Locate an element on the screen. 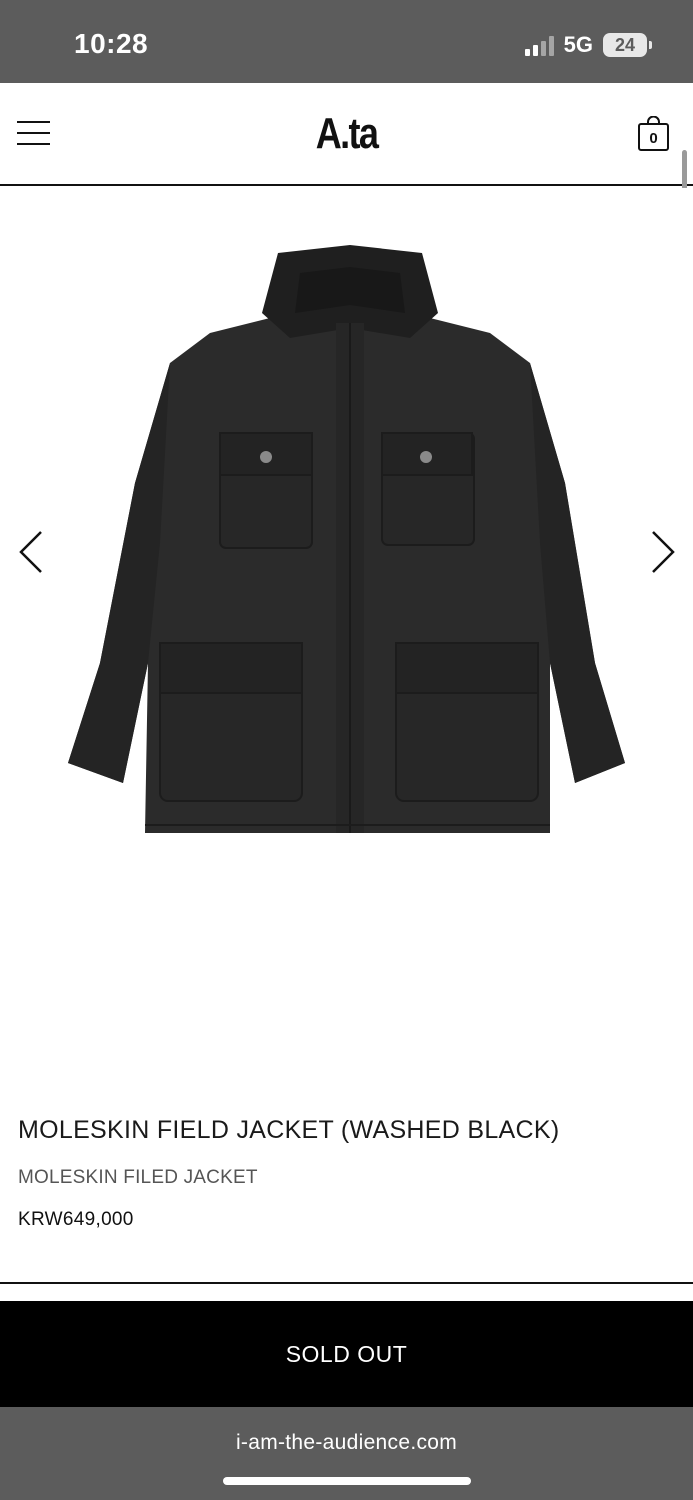  status-time: 10:28 is located at coordinates (111, 43).